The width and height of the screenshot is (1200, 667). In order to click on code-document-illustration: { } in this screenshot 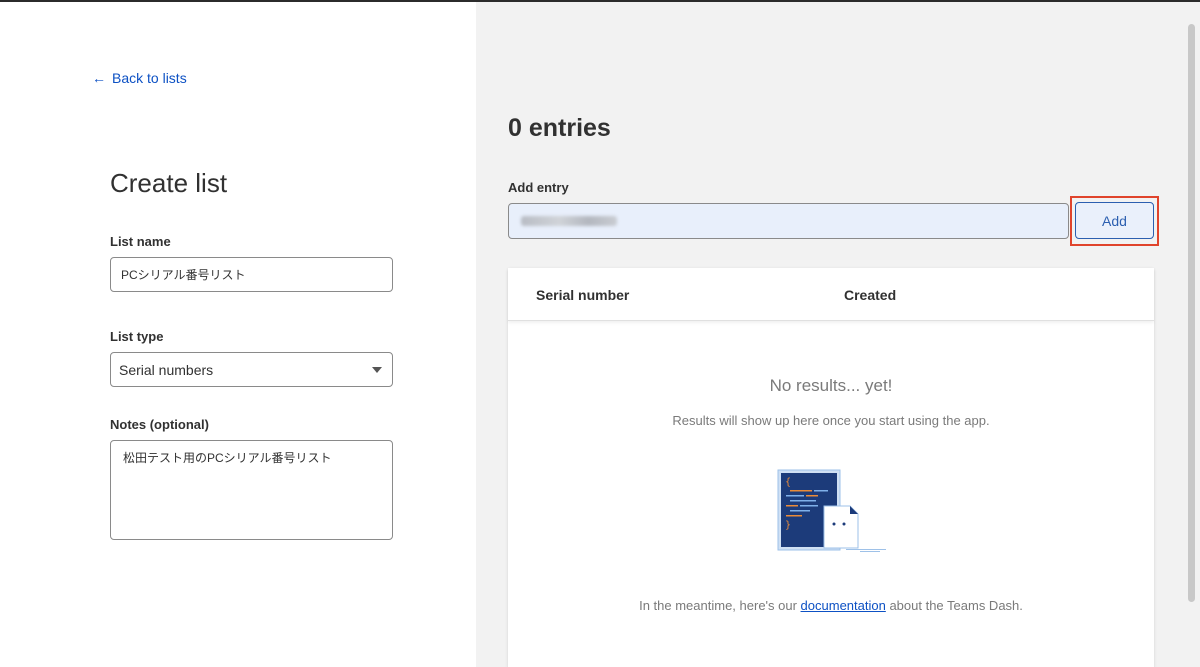, I will do `click(831, 510)`.